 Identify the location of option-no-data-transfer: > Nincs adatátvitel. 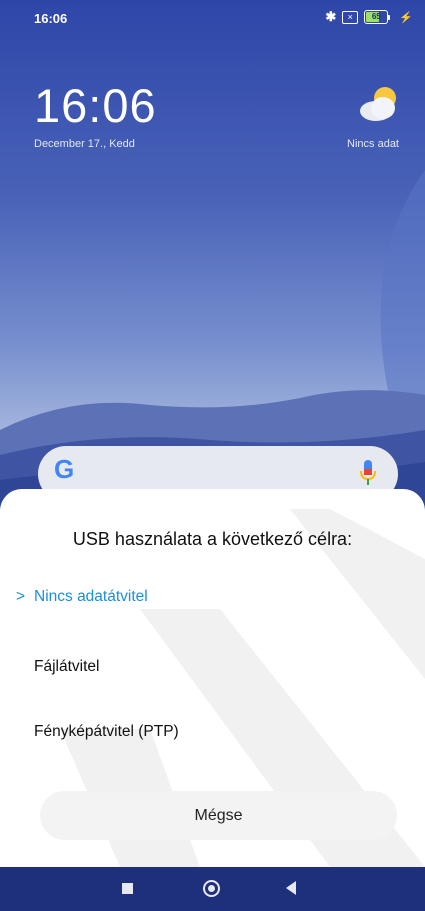
(82, 597).